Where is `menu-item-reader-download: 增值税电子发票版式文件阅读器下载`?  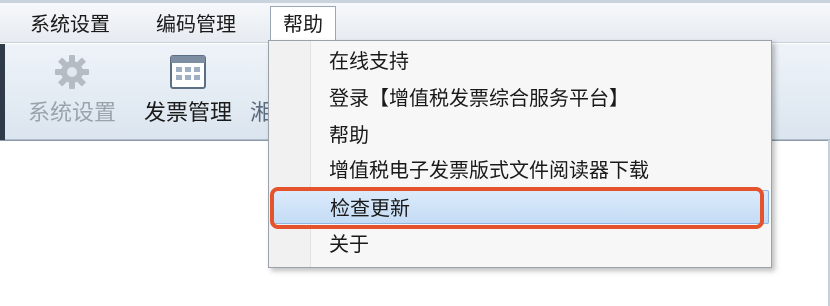
menu-item-reader-download: 增值税电子发票版式文件阅读器下载 is located at coordinates (520, 170).